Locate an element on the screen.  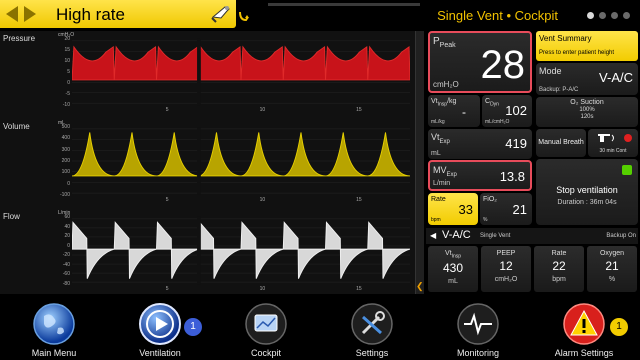
alarm-settings-button: 1 Alarm Settings is located at coordinates (586, 329).